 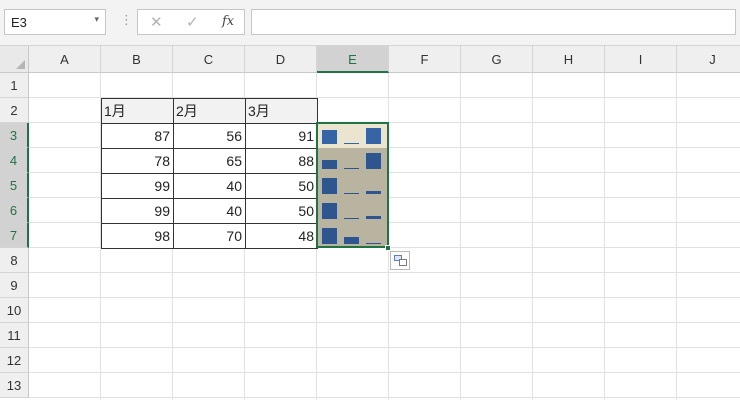 I want to click on table-cell: 87, so click(x=137, y=136).